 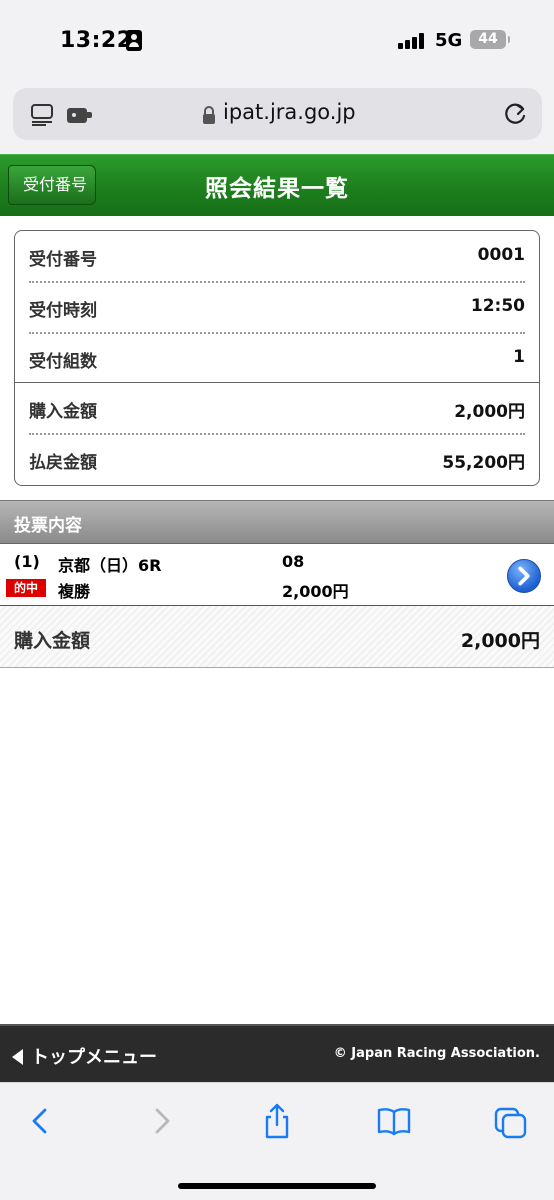 I want to click on status-bar: 13:22 5G 44, so click(x=277, y=42).